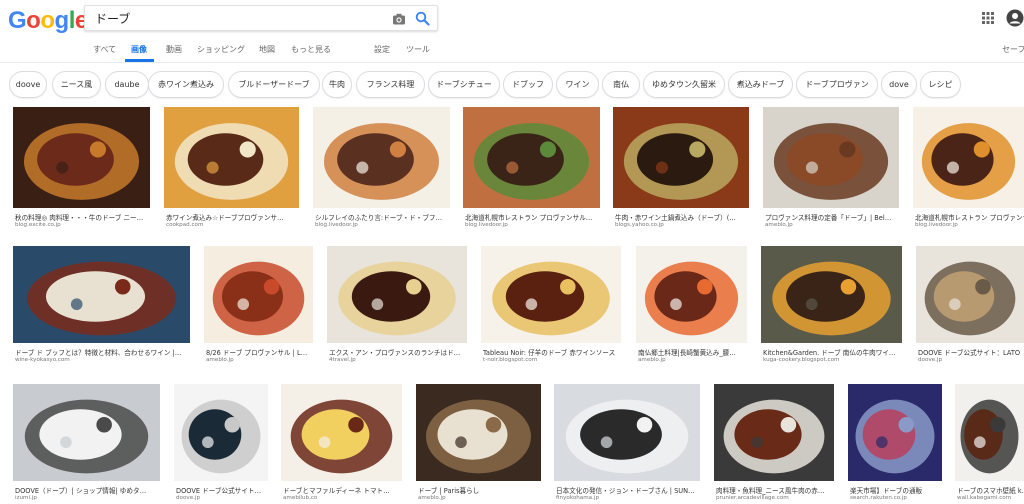 The image size is (1024, 504). What do you see at coordinates (940, 84) in the screenshot?
I see `related-search-chip: レシピ` at bounding box center [940, 84].